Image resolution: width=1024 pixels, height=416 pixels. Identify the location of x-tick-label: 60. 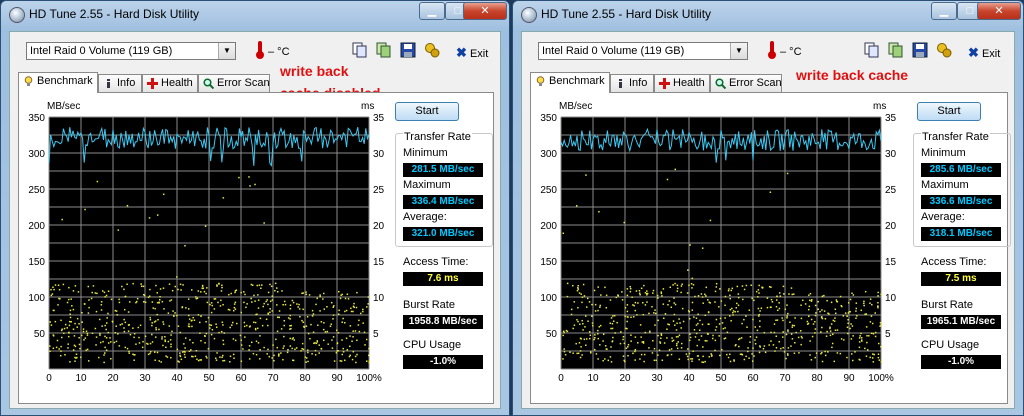
(753, 378).